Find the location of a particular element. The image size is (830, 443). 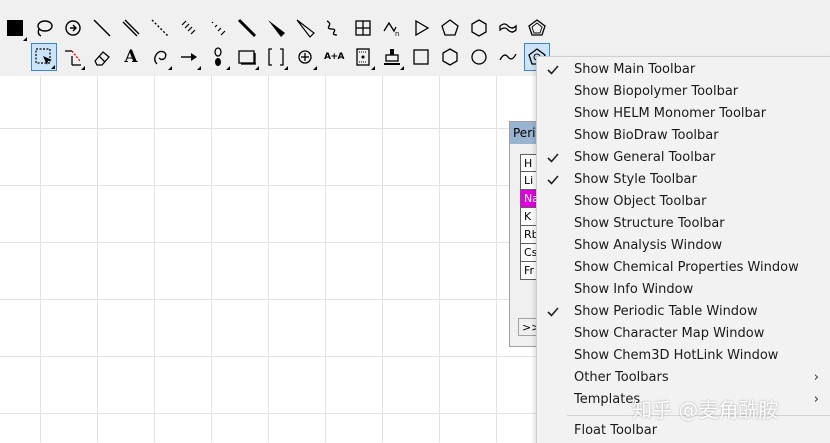

text-tool-label: A is located at coordinates (131, 57).